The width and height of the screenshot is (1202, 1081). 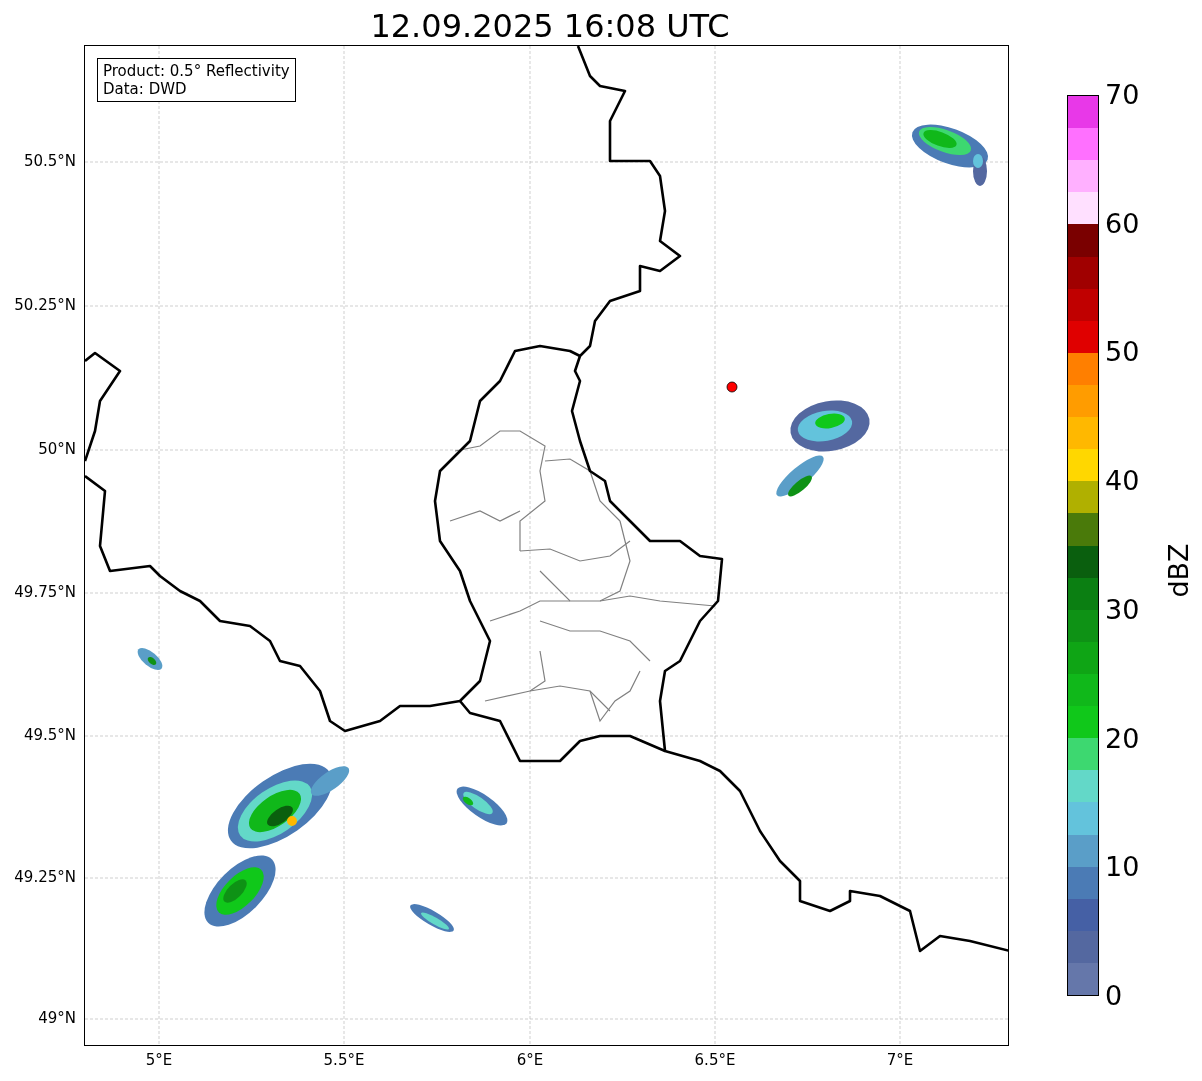 What do you see at coordinates (1178, 570) in the screenshot?
I see `colorbar-label: dBZ` at bounding box center [1178, 570].